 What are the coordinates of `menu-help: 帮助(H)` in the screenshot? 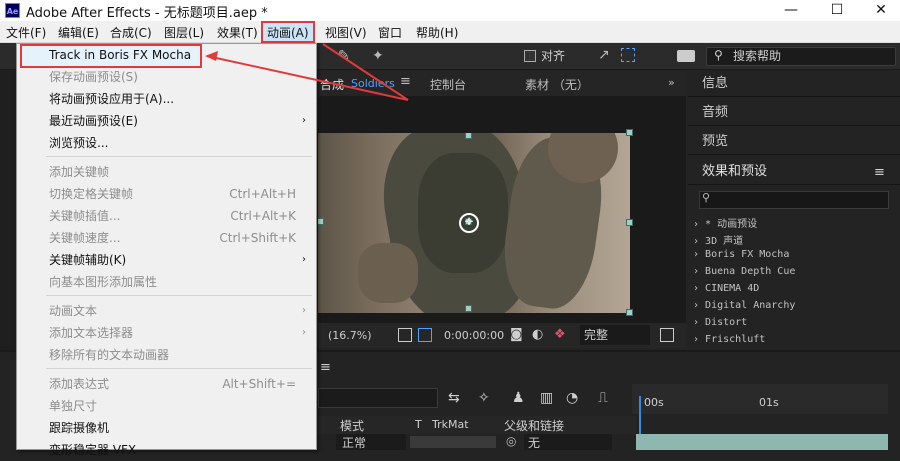 It's located at (437, 32).